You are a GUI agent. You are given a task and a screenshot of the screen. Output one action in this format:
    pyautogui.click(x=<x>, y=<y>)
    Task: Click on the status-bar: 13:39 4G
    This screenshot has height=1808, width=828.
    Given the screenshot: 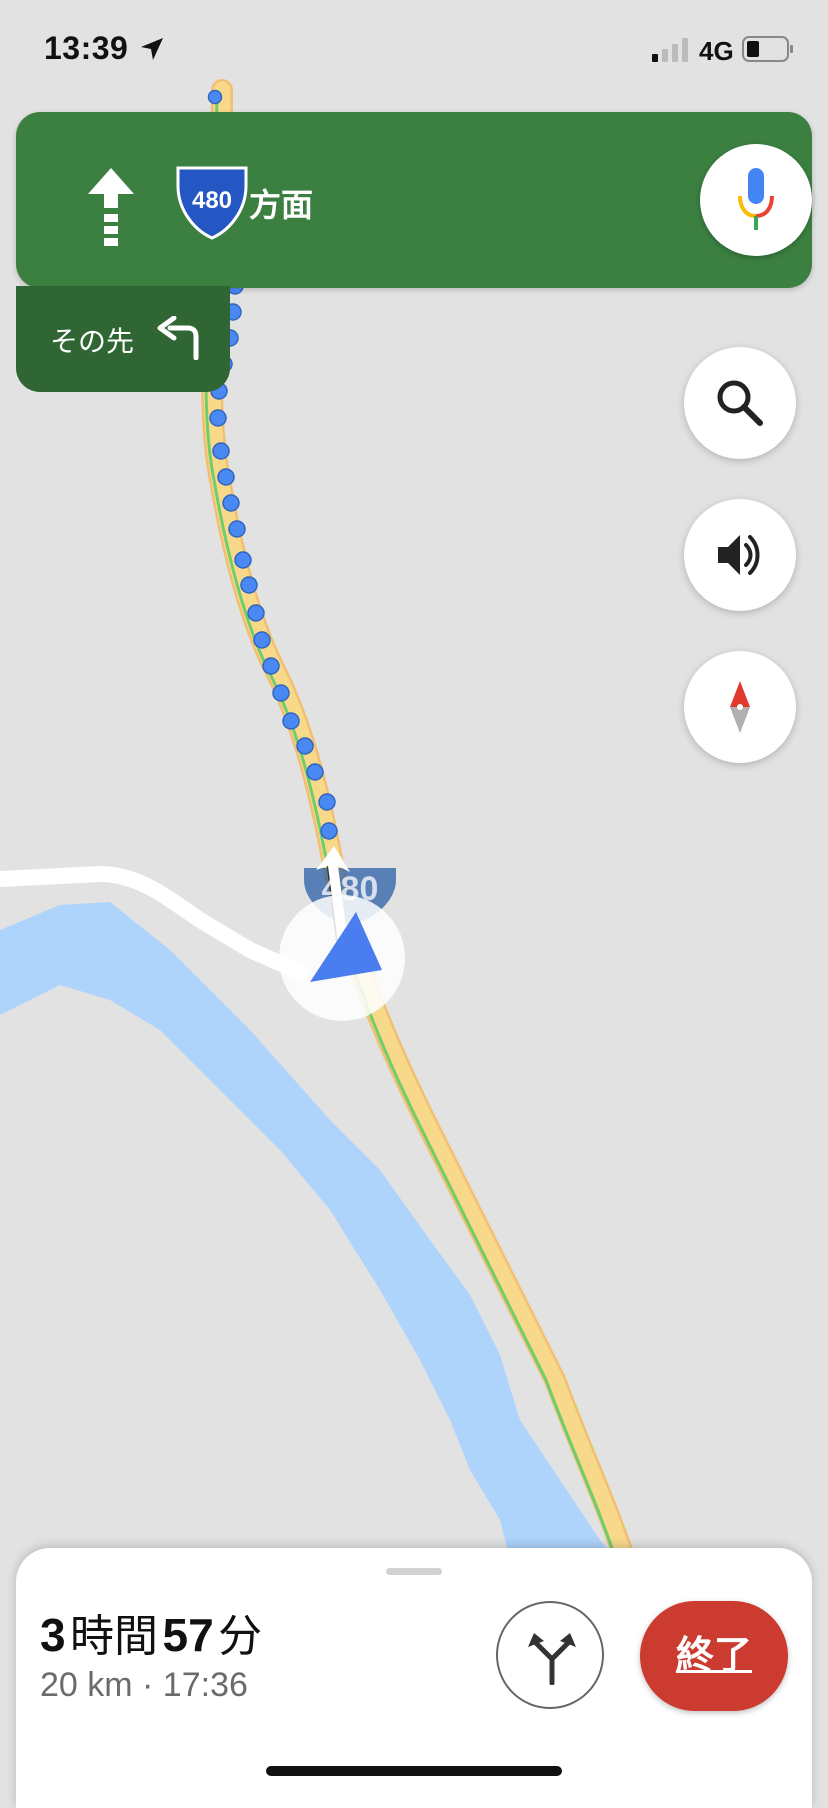 What is the action you would take?
    pyautogui.click(x=414, y=45)
    